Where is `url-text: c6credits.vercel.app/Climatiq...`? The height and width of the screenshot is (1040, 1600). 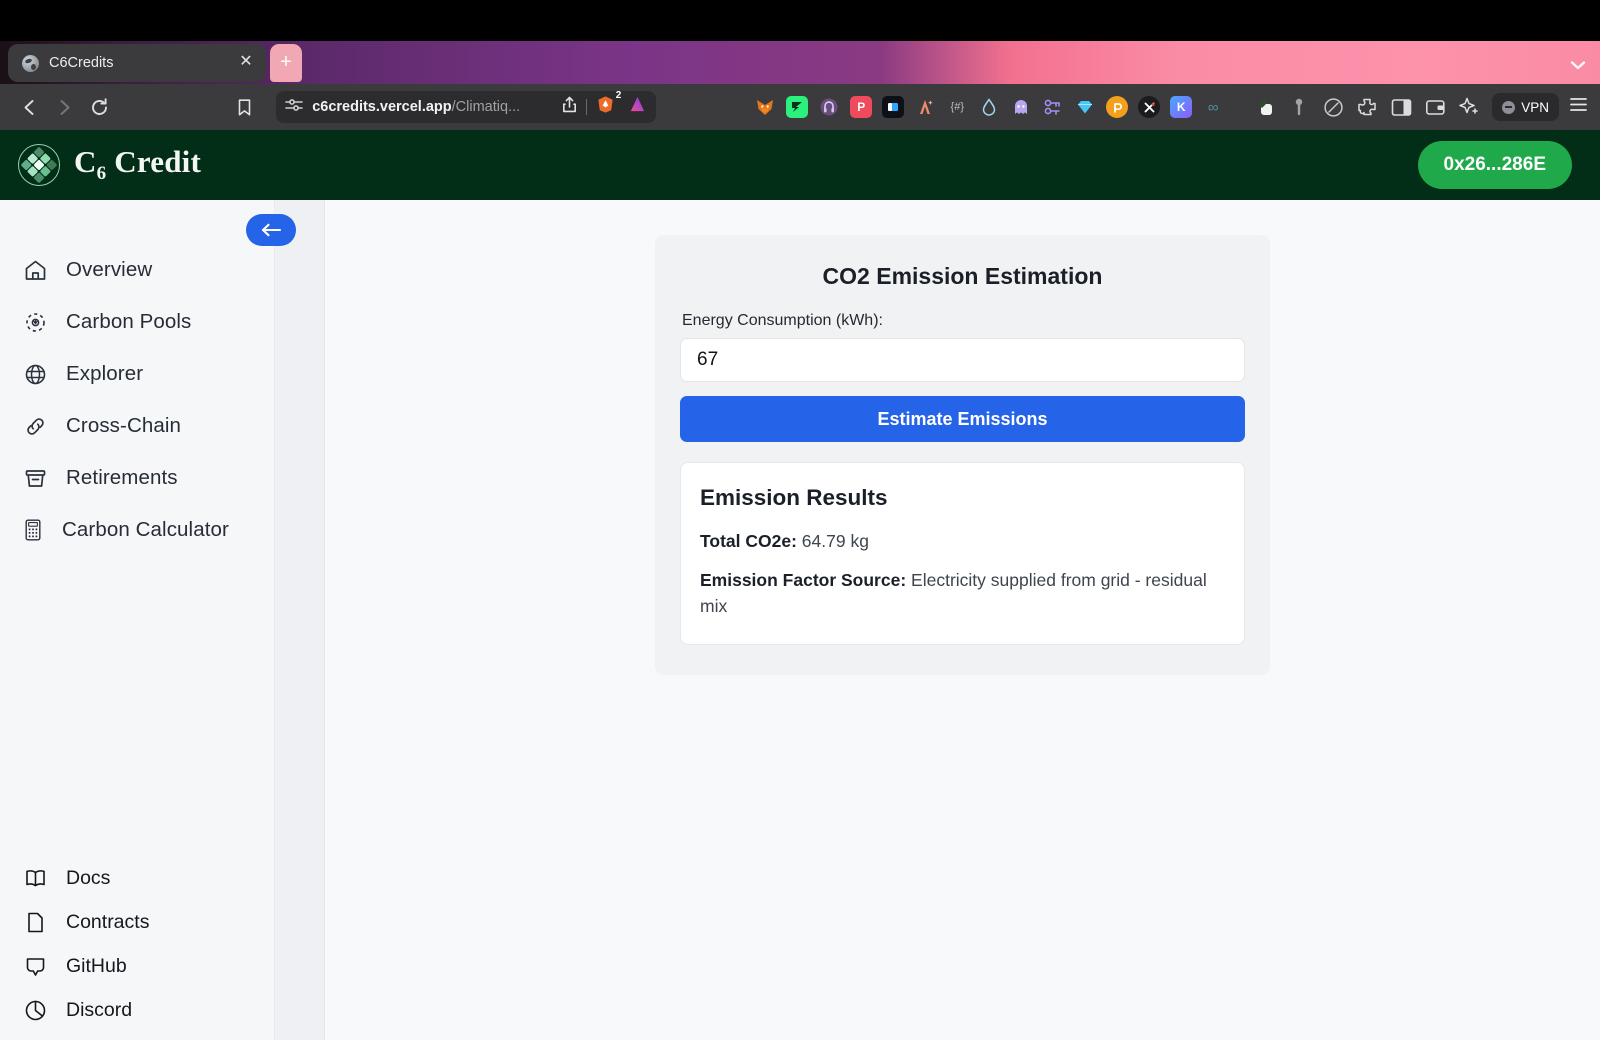 url-text: c6credits.vercel.app/Climatiq... is located at coordinates (416, 107).